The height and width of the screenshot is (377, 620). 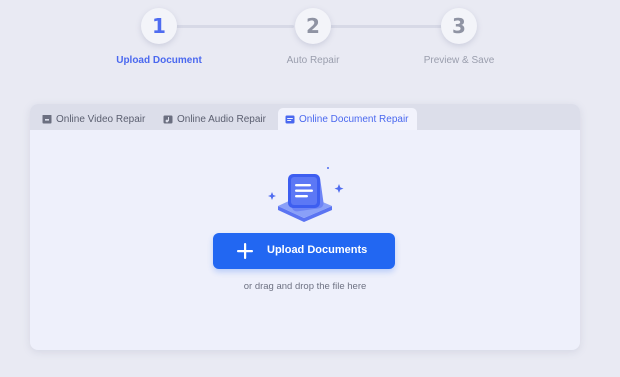 What do you see at coordinates (313, 26) in the screenshot?
I see `step-2-circle: 2` at bounding box center [313, 26].